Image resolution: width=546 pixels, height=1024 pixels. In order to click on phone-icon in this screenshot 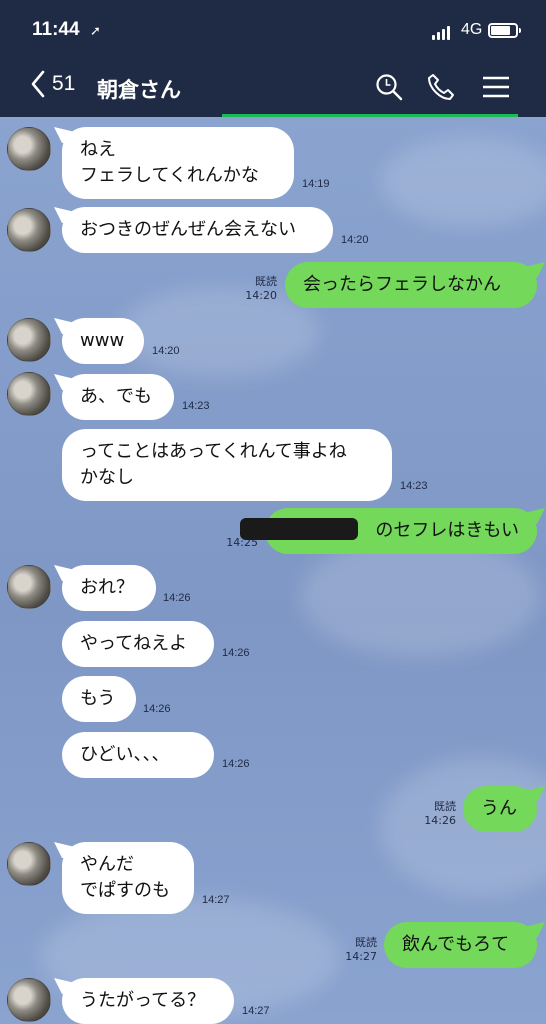, I will do `click(441, 87)`.